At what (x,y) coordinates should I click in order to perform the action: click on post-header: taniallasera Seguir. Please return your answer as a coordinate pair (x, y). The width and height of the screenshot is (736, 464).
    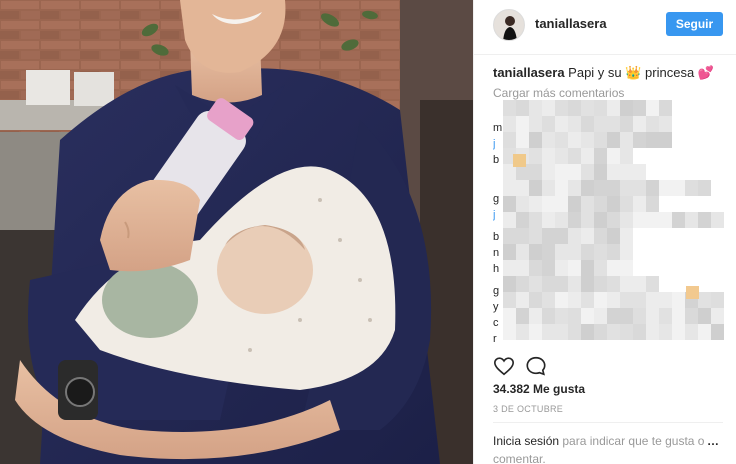
    Looking at the image, I should click on (605, 27).